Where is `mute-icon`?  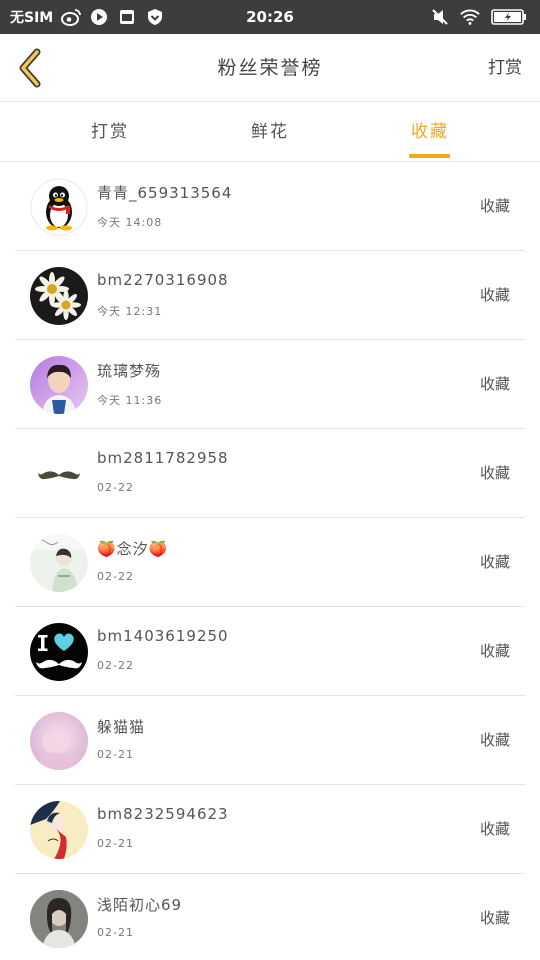 mute-icon is located at coordinates (440, 17).